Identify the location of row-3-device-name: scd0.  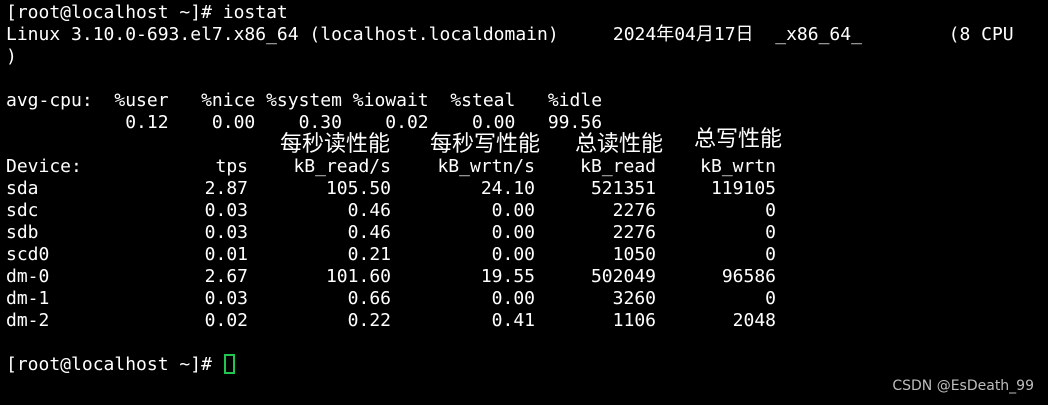
(28, 254).